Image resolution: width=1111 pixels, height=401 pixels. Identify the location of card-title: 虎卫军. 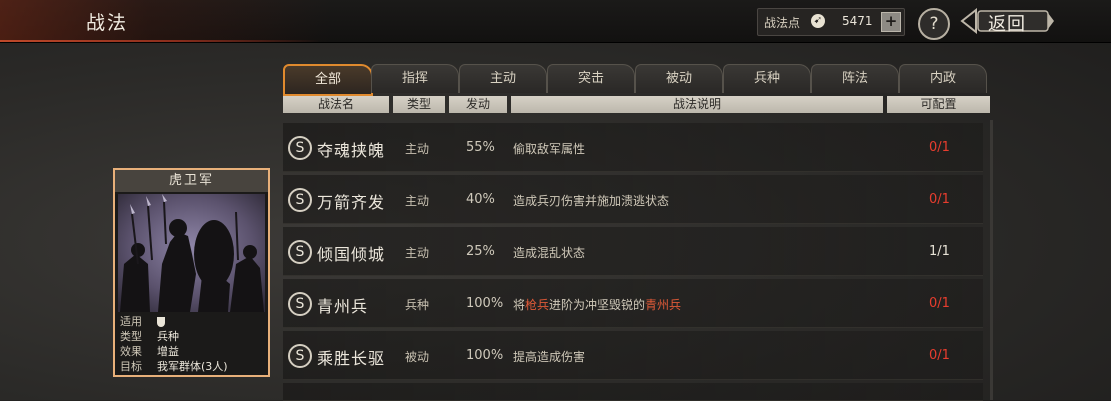
(191, 181).